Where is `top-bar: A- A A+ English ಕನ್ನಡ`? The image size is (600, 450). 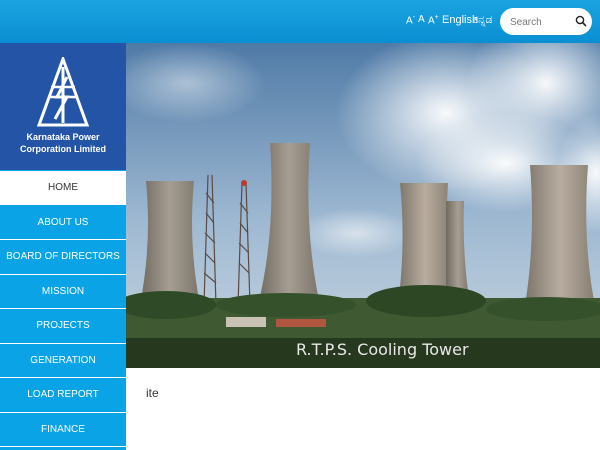
top-bar: A- A A+ English ಕನ್ನಡ is located at coordinates (300, 21).